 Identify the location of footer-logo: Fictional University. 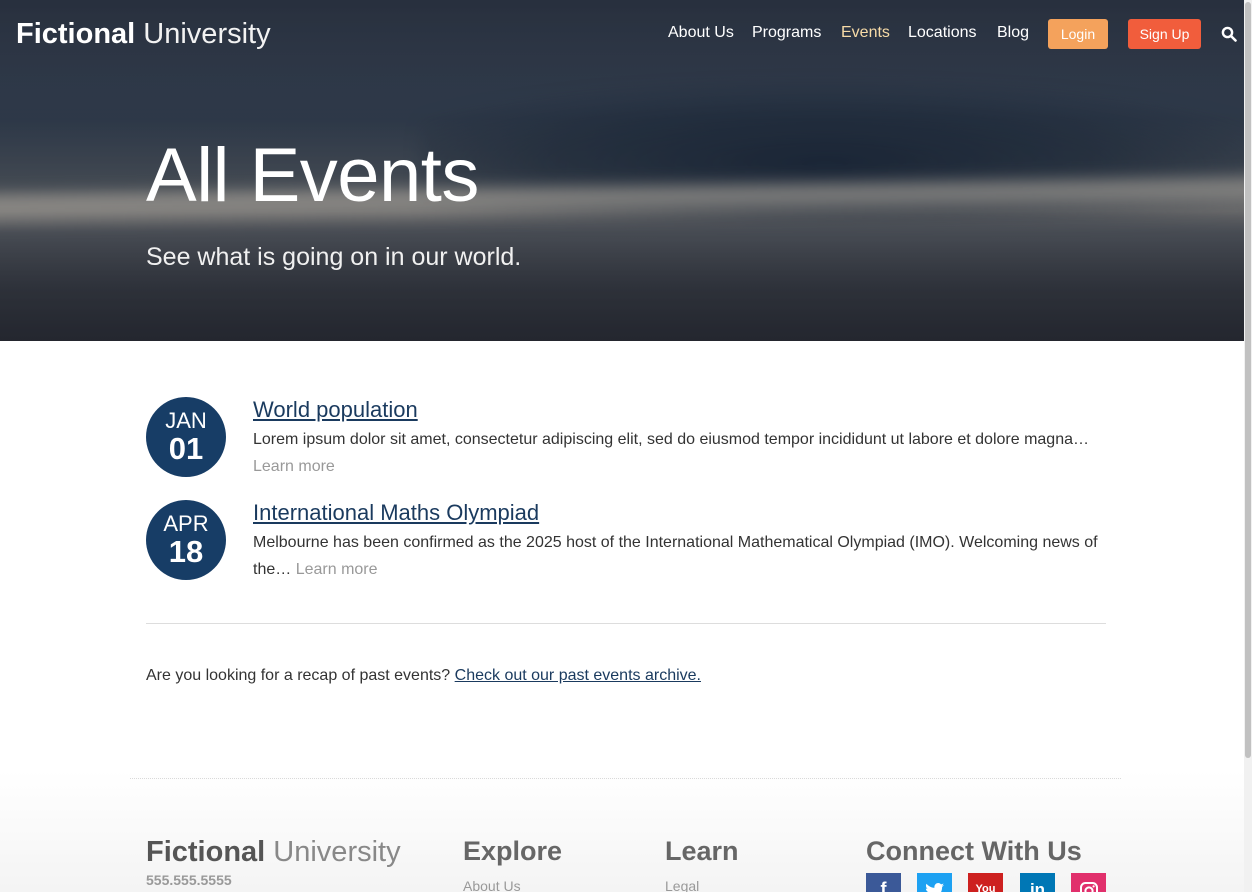
(273, 852).